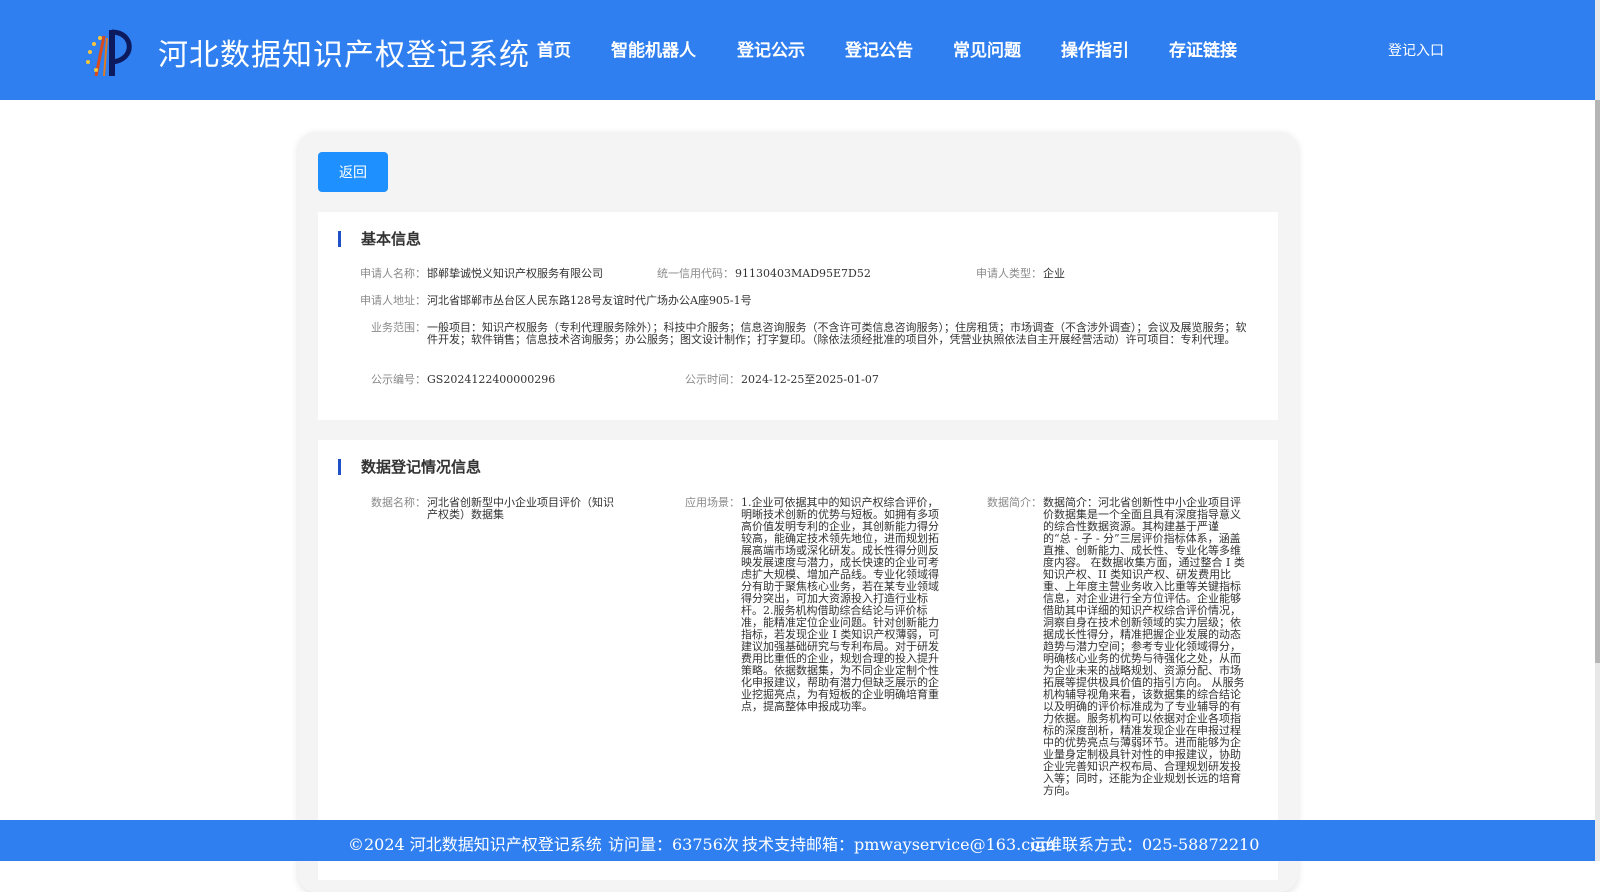 The width and height of the screenshot is (1600, 892). I want to click on footer-visits: 访问量：63756次, so click(673, 844).